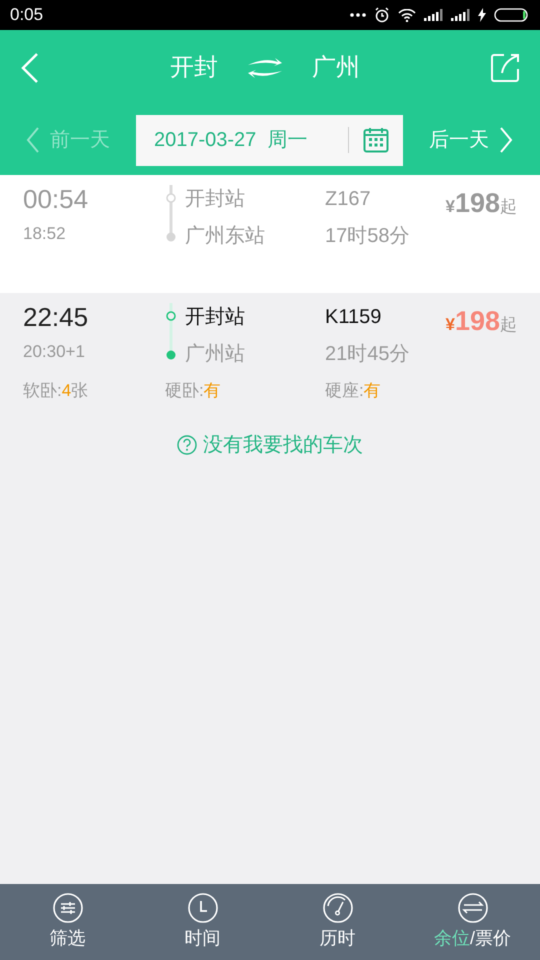  I want to click on sliders-icon, so click(67, 907).